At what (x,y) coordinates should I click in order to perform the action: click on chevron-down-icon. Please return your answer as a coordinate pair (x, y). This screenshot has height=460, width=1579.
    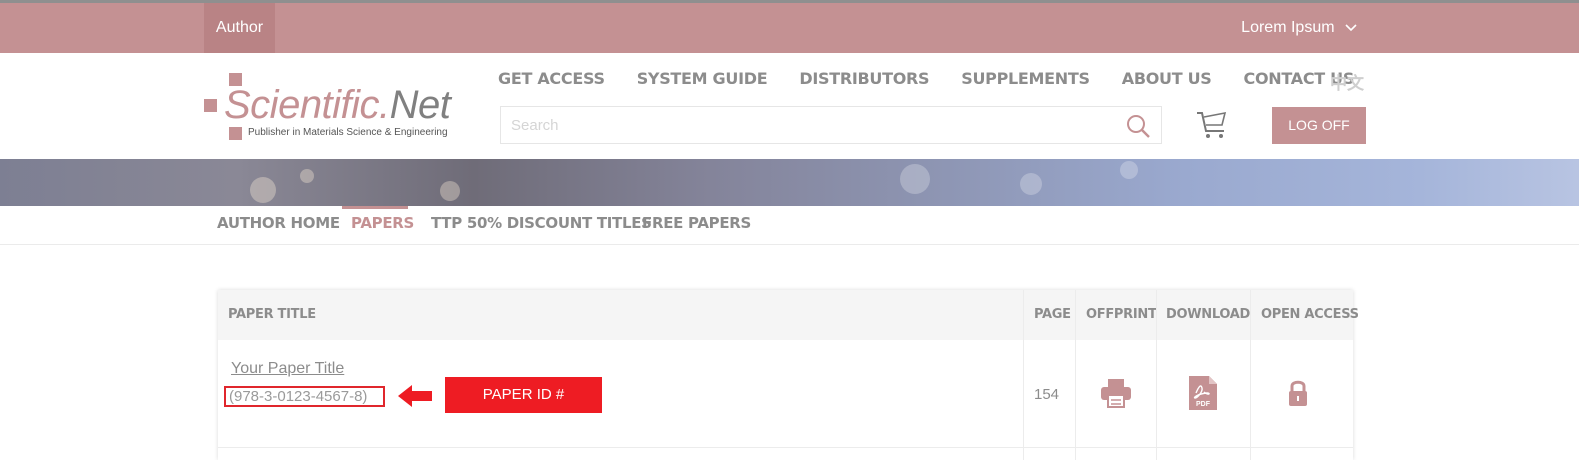
    Looking at the image, I should click on (1351, 28).